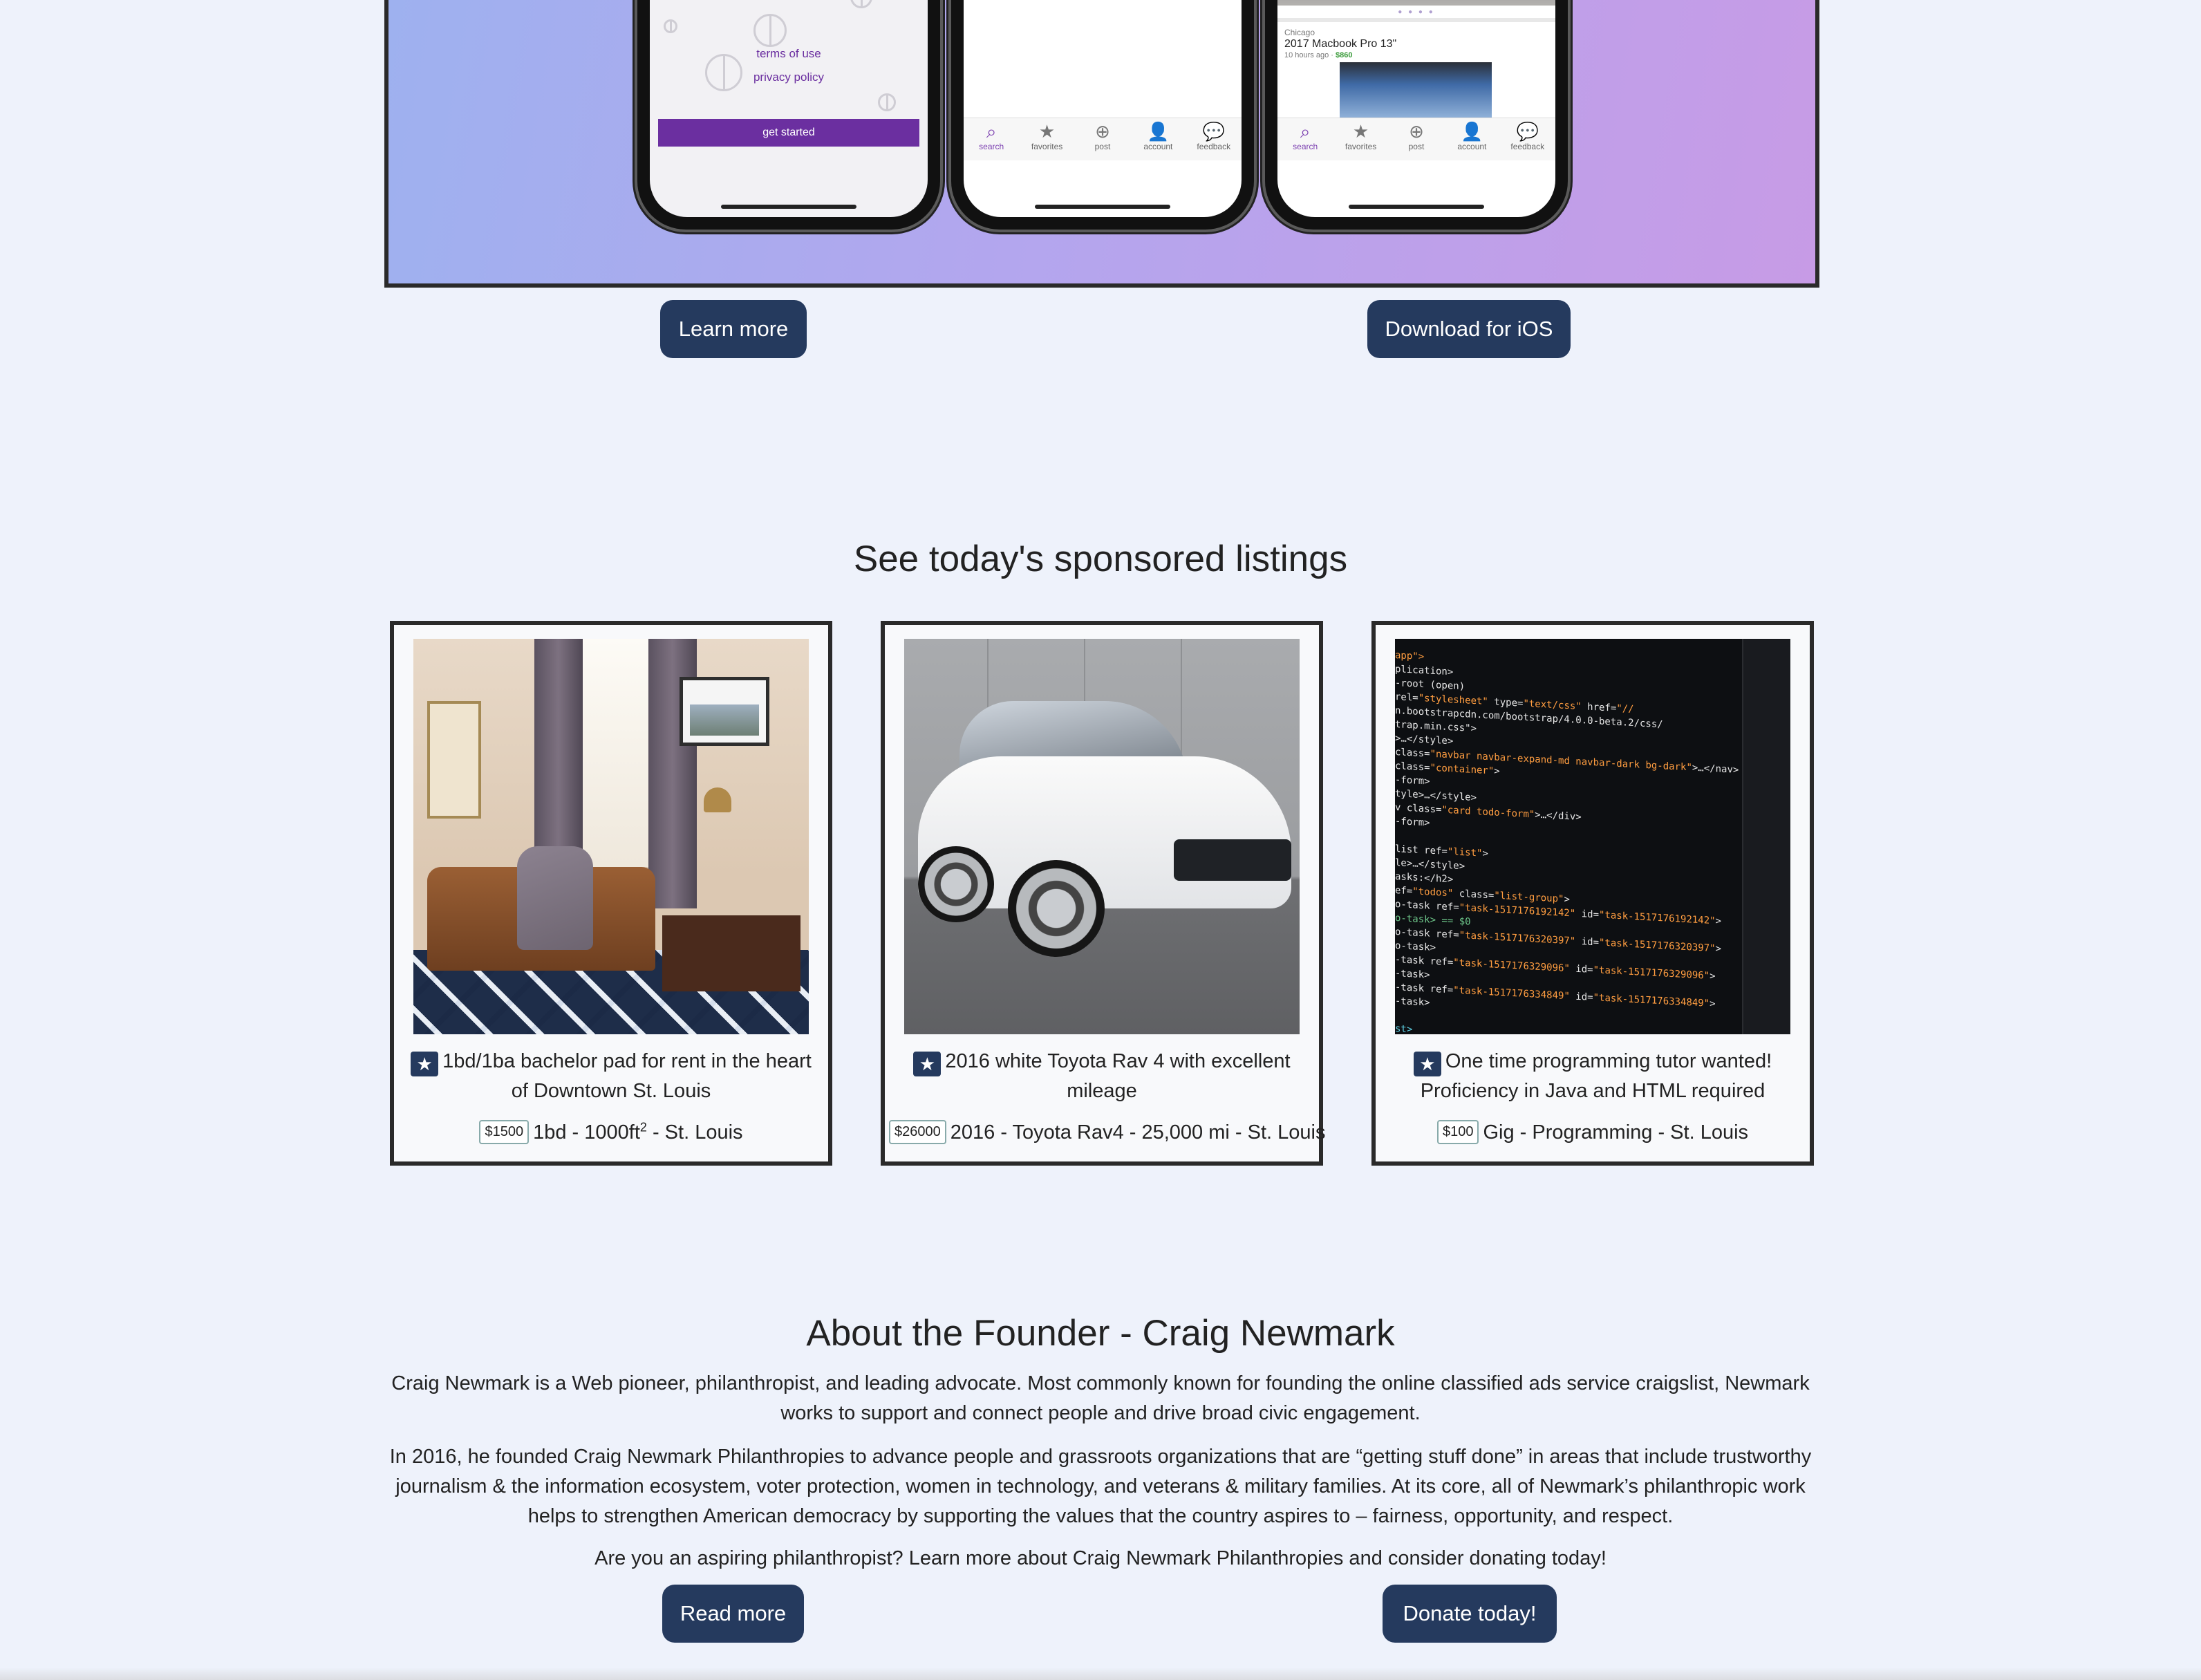 This screenshot has width=2201, height=1680. Describe the element at coordinates (1416, 3) in the screenshot. I see `listing-photo` at that location.